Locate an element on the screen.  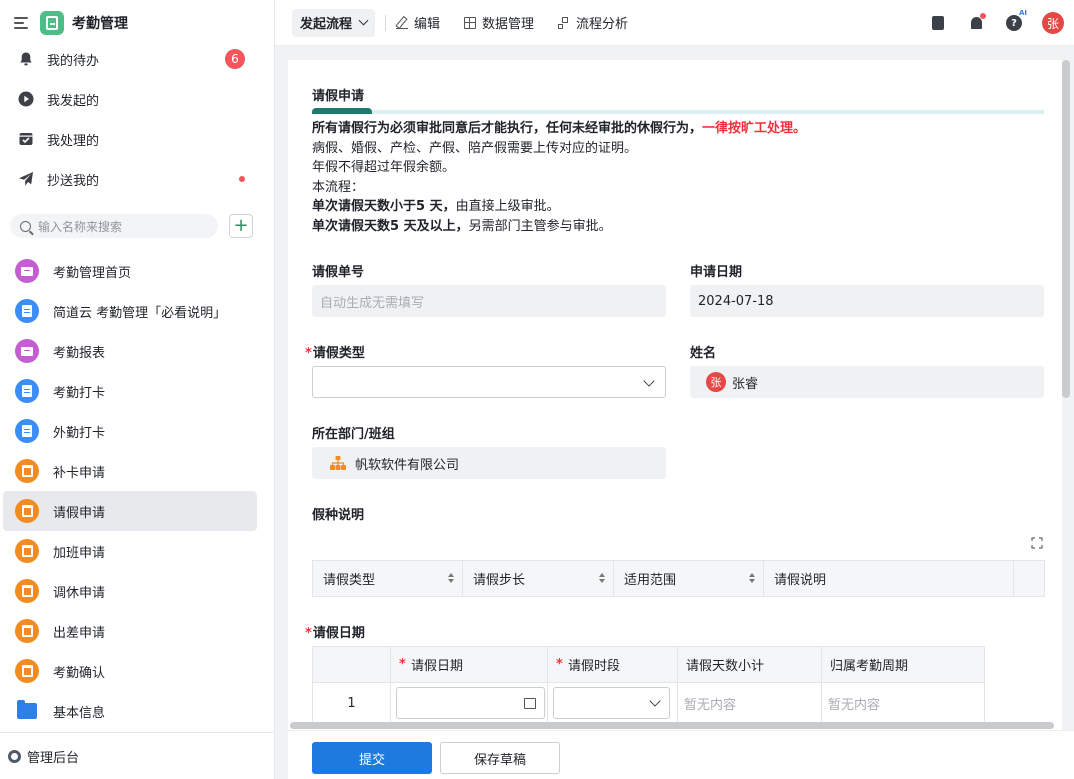
leave-kind-table-header: 请假类型 请假步长 适用范围 请假说明 is located at coordinates (678, 578).